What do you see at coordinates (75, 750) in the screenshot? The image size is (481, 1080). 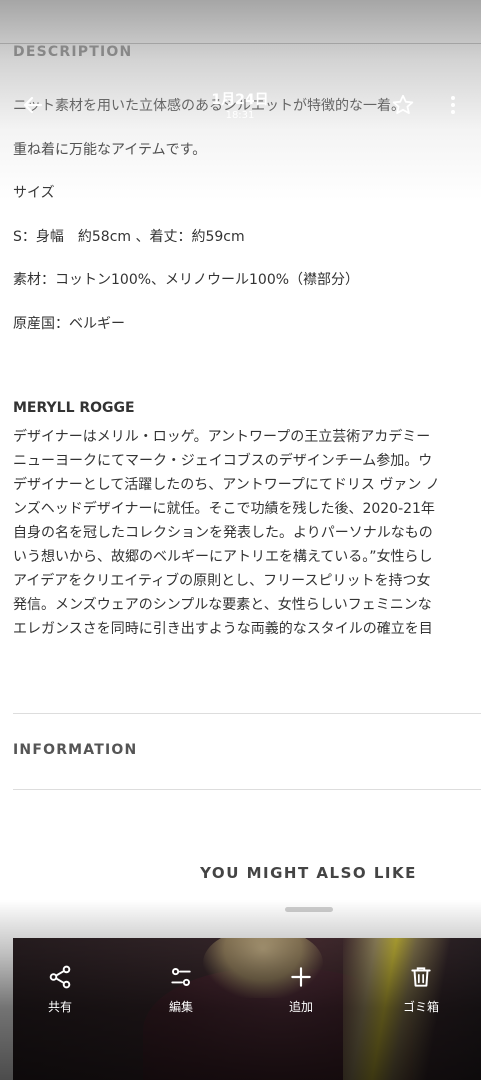 I see `information-accordion: INFORMATION` at bounding box center [75, 750].